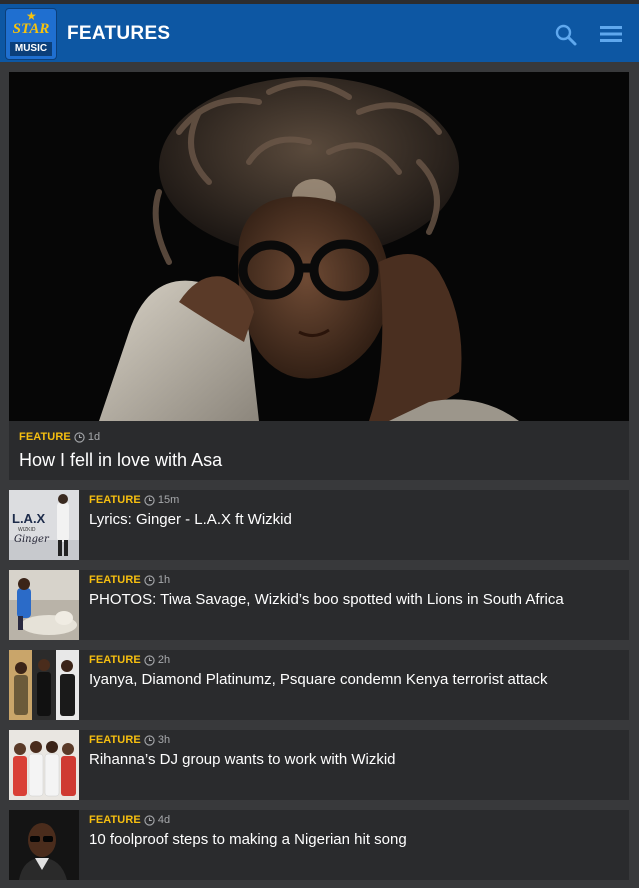 The image size is (639, 888). What do you see at coordinates (31, 29) in the screenshot?
I see `logo-star-text: STAR` at bounding box center [31, 29].